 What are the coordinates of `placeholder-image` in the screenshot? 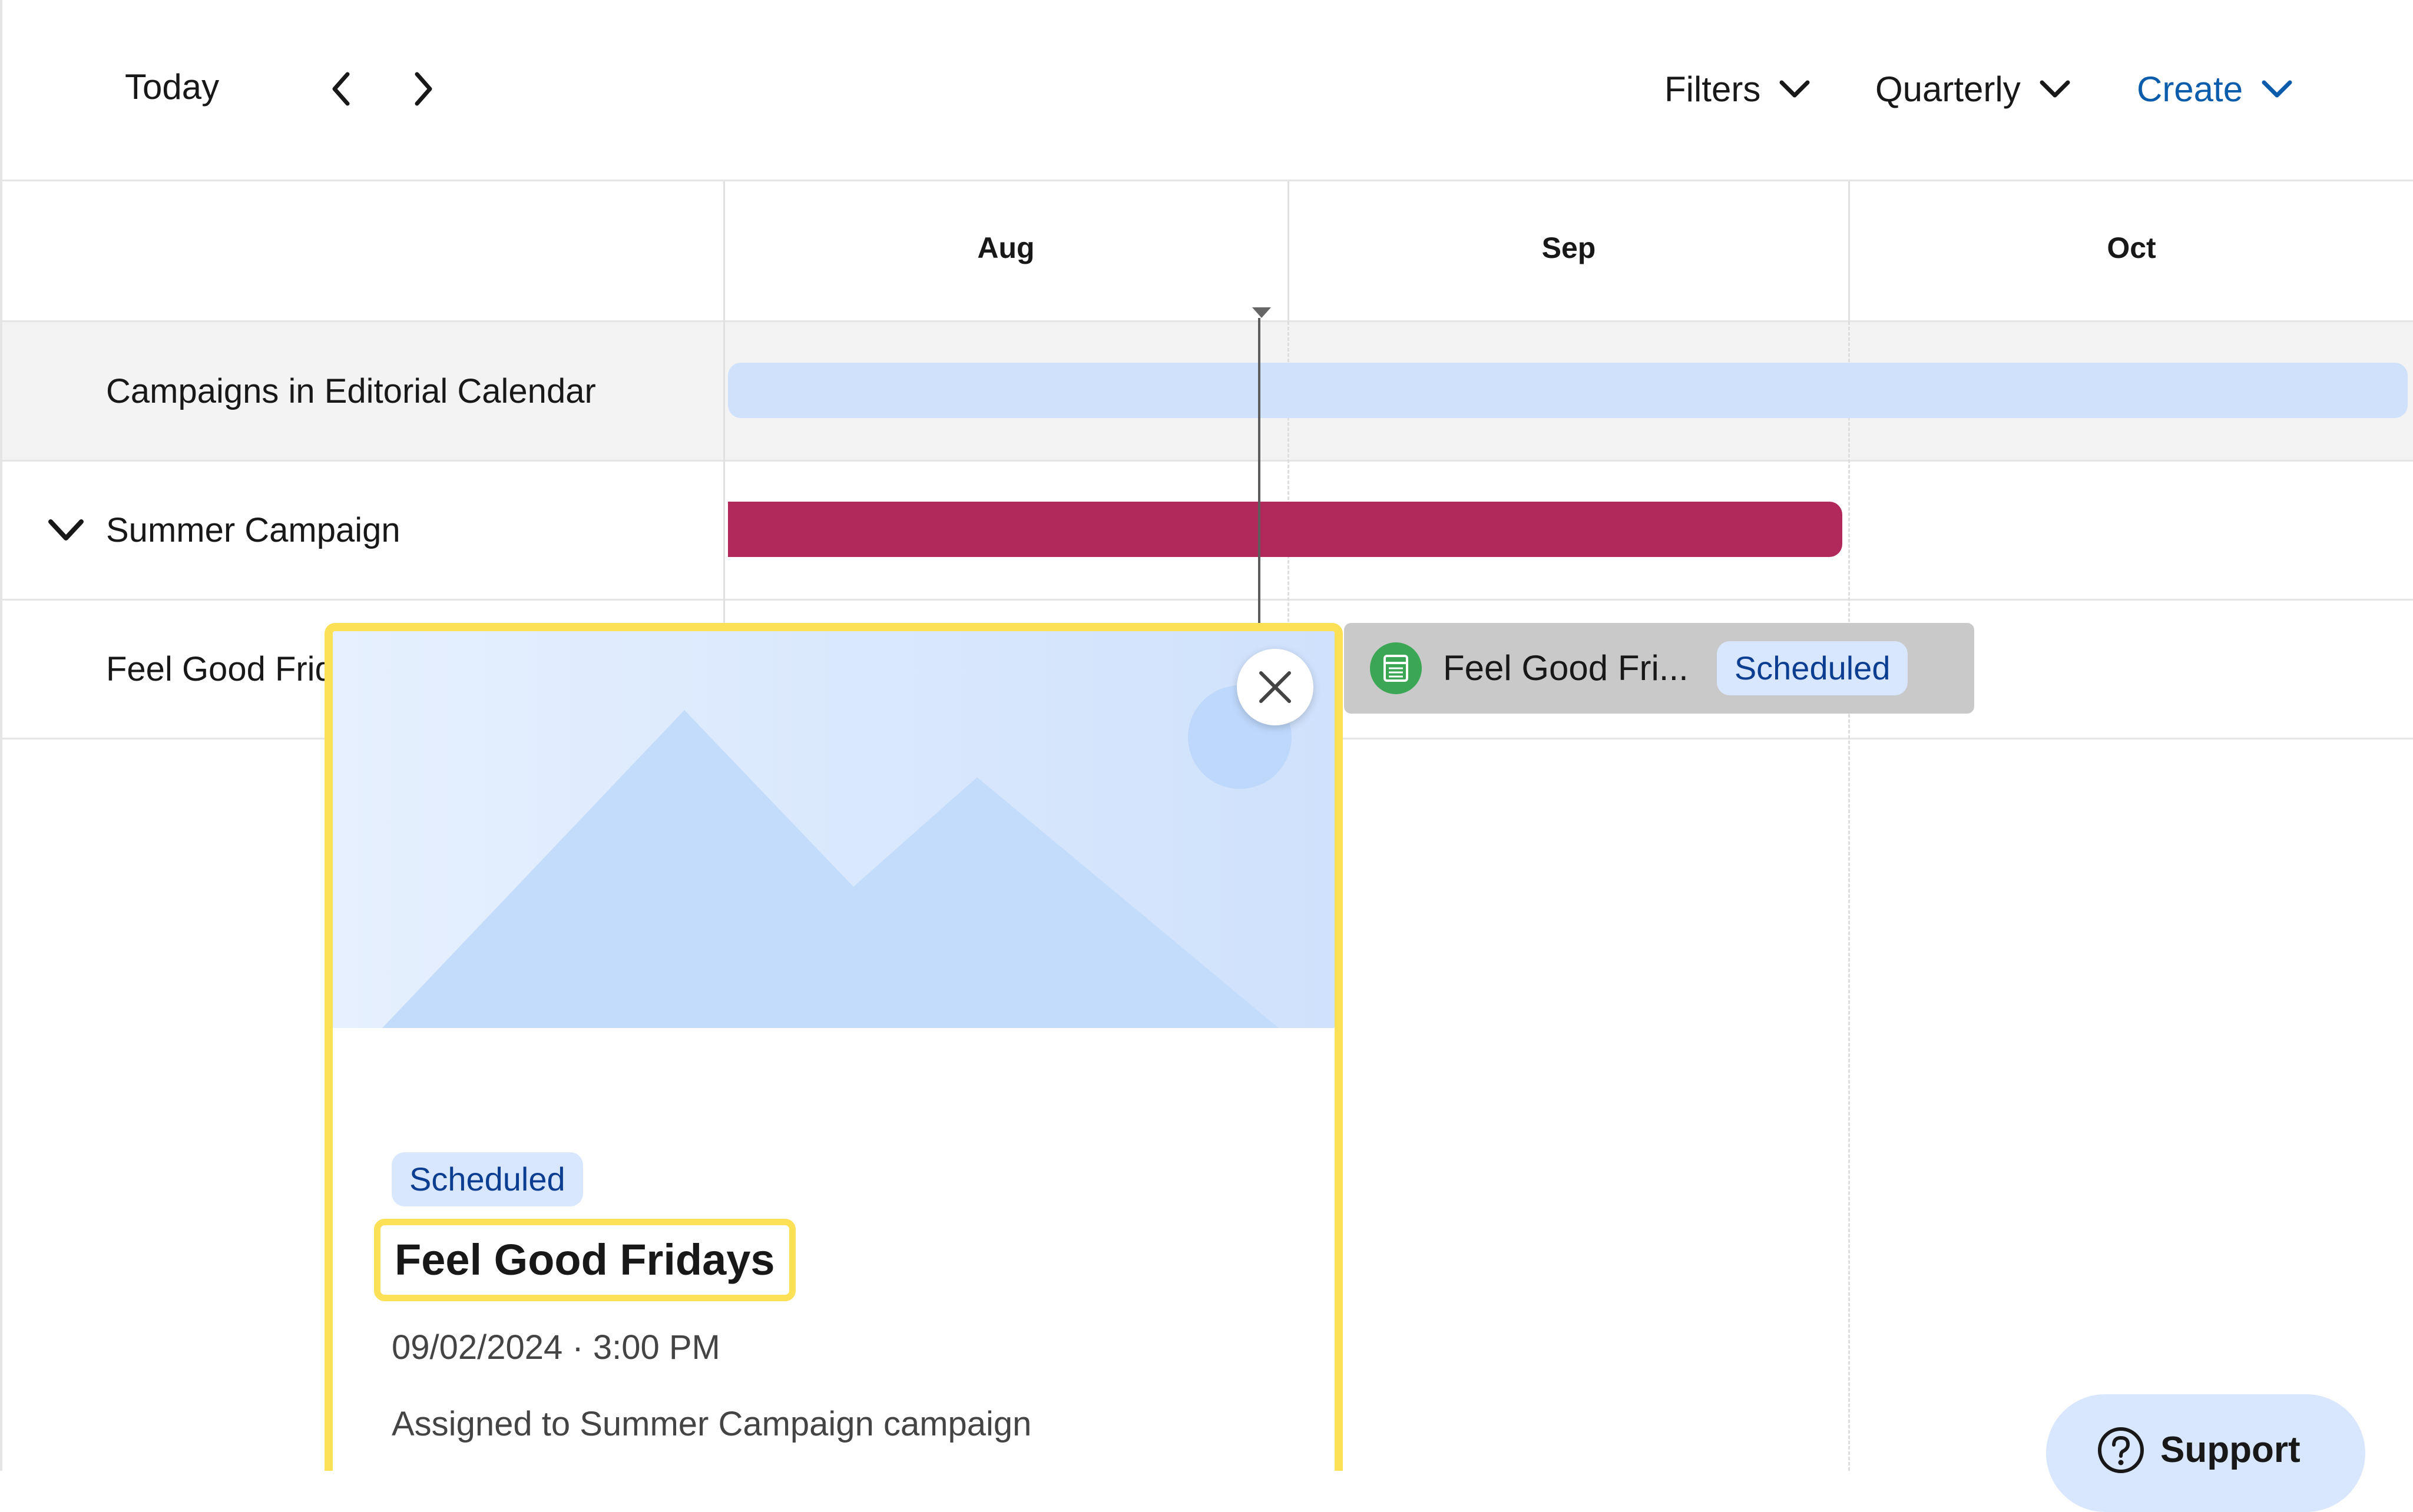 It's located at (834, 829).